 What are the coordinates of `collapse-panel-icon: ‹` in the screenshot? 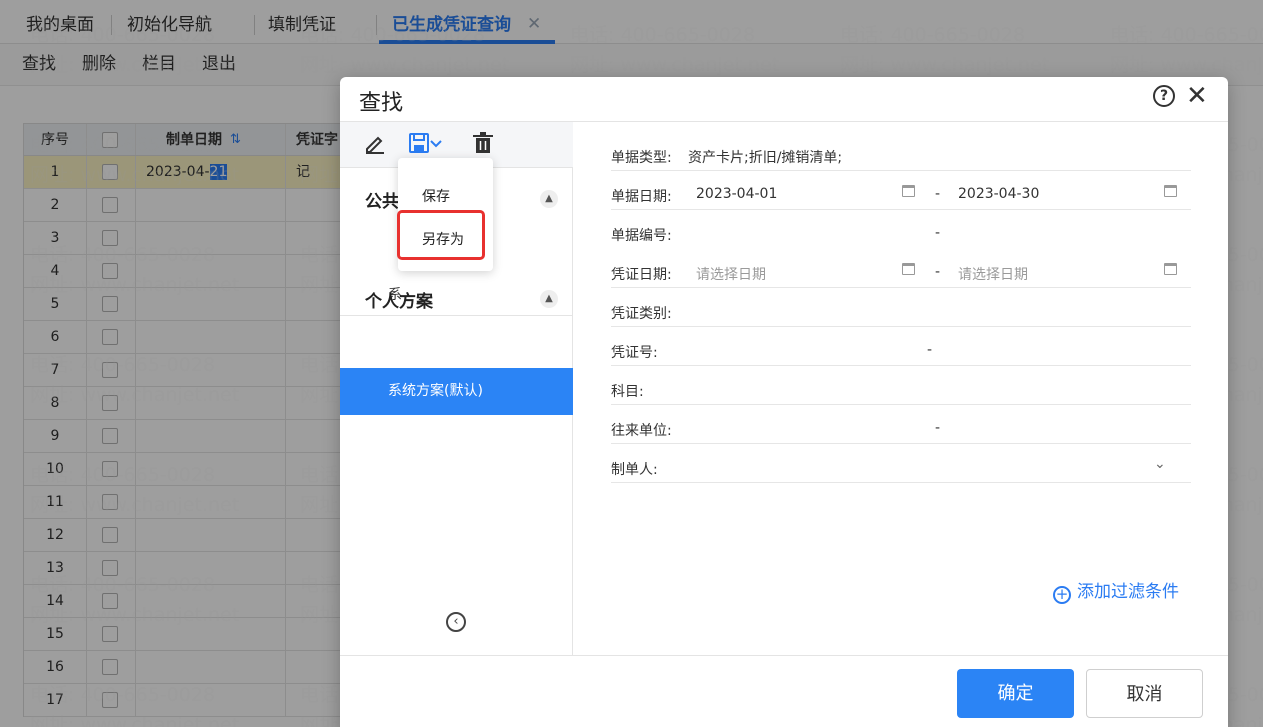 It's located at (456, 622).